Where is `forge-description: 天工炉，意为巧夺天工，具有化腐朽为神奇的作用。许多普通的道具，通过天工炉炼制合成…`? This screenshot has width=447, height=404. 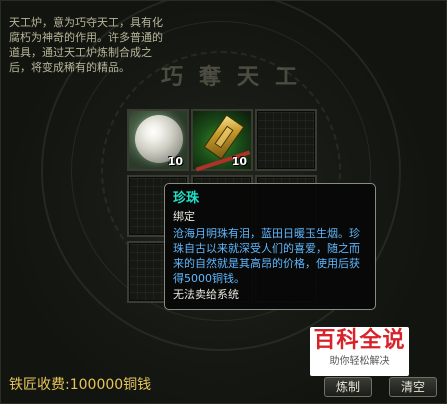 forge-description: 天工炉，意为巧夺天工，具有化腐朽为神奇的作用。许多普通的道具，通过天工炉炼制合成… is located at coordinates (86, 45).